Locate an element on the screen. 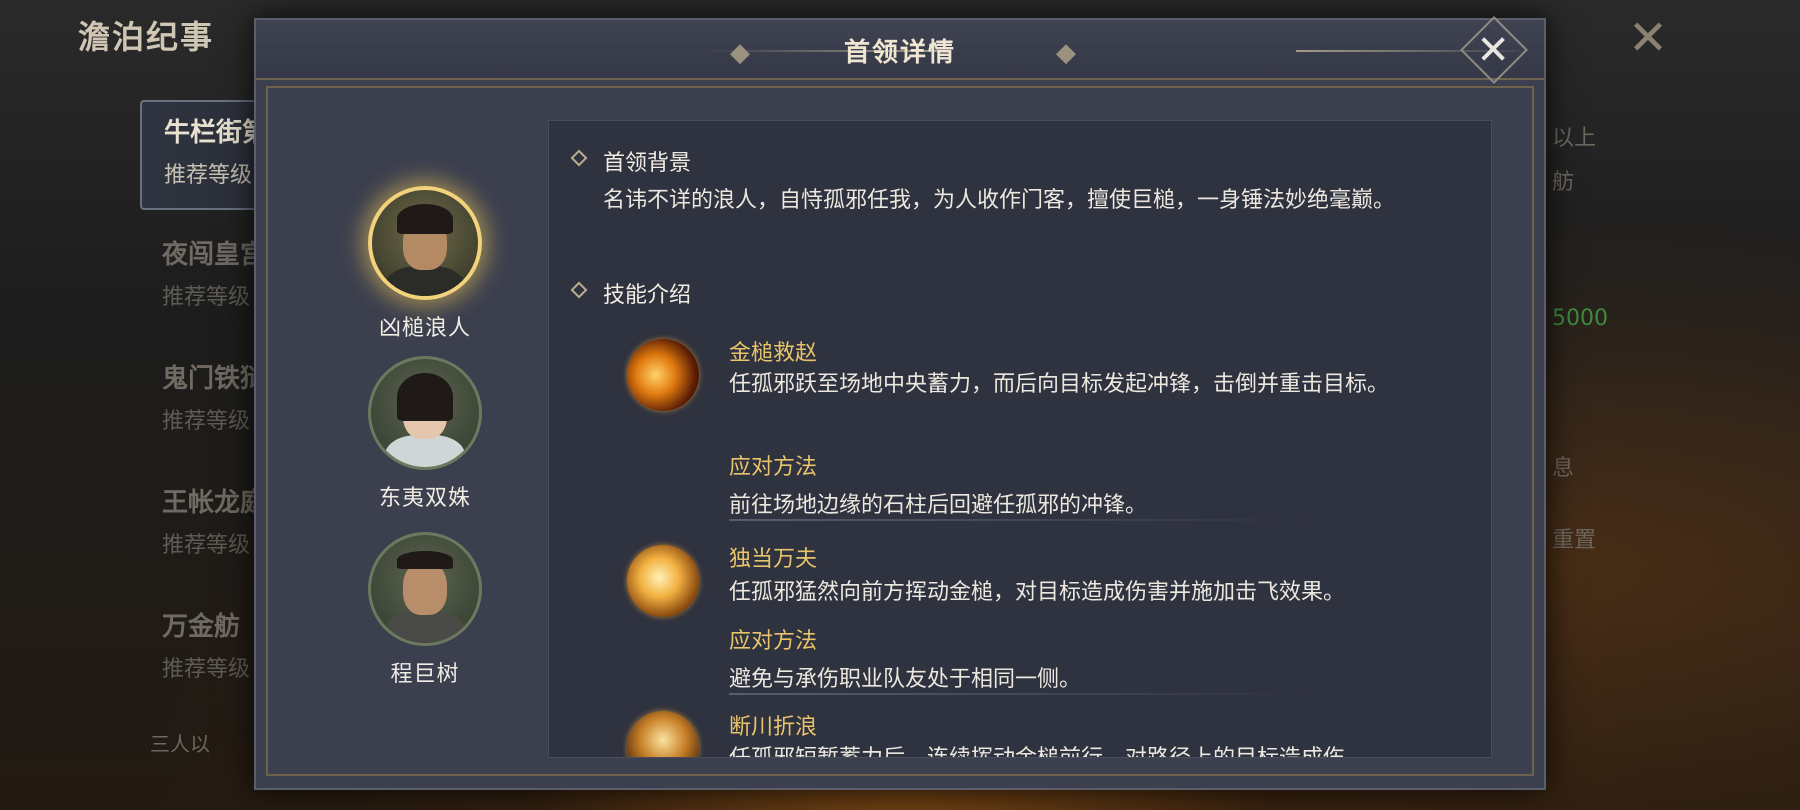  boss-item-凶槌浪人: 凶槌浪人 is located at coordinates (425, 264).